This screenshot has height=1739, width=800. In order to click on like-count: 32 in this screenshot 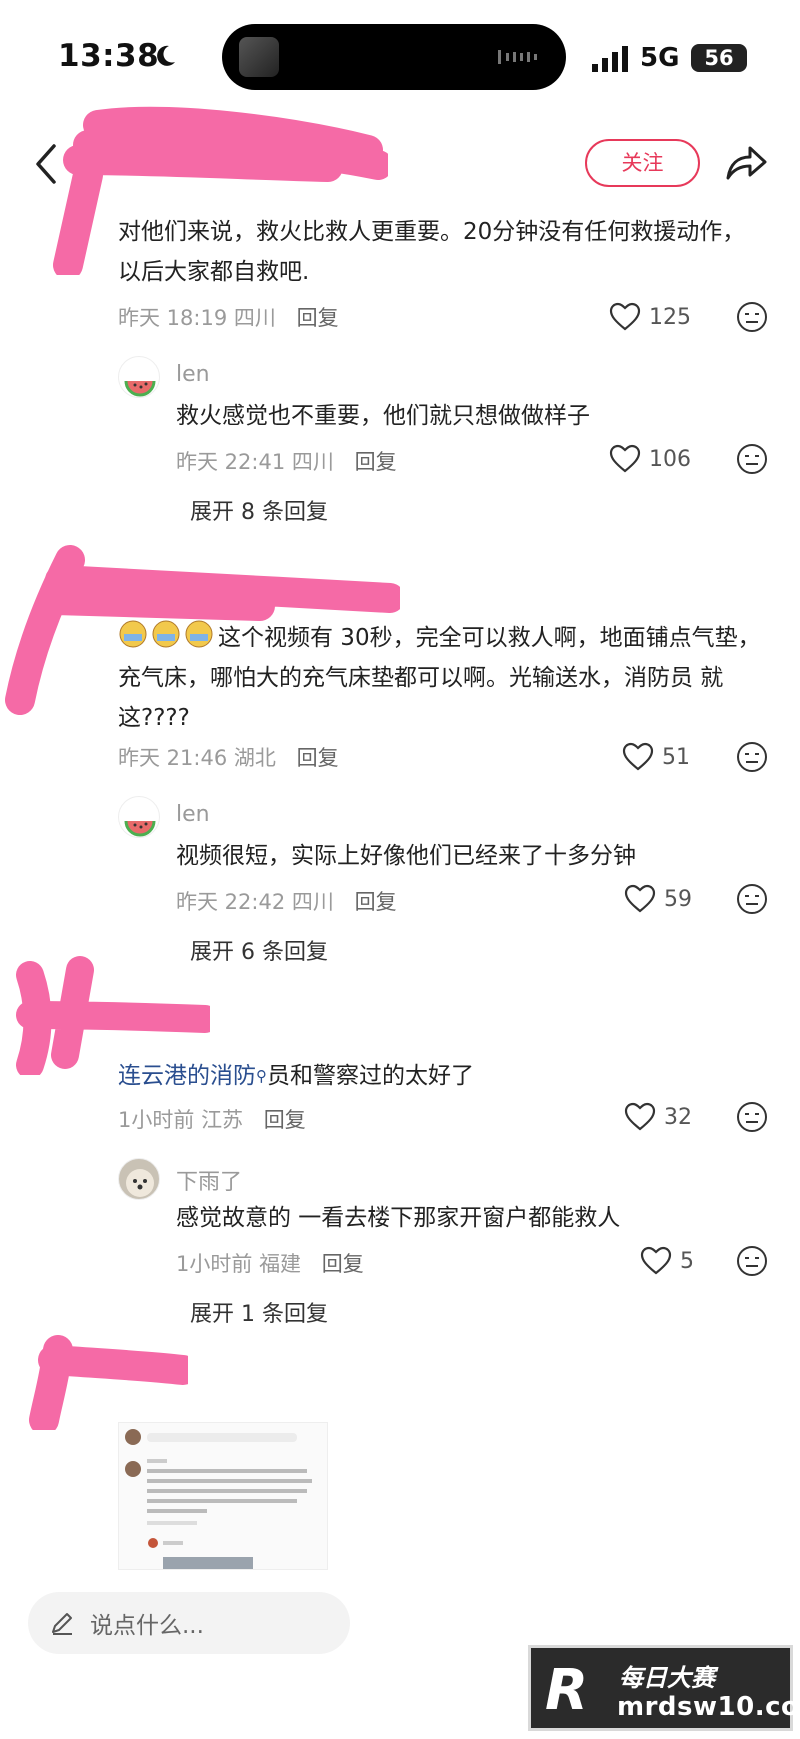, I will do `click(678, 1117)`.